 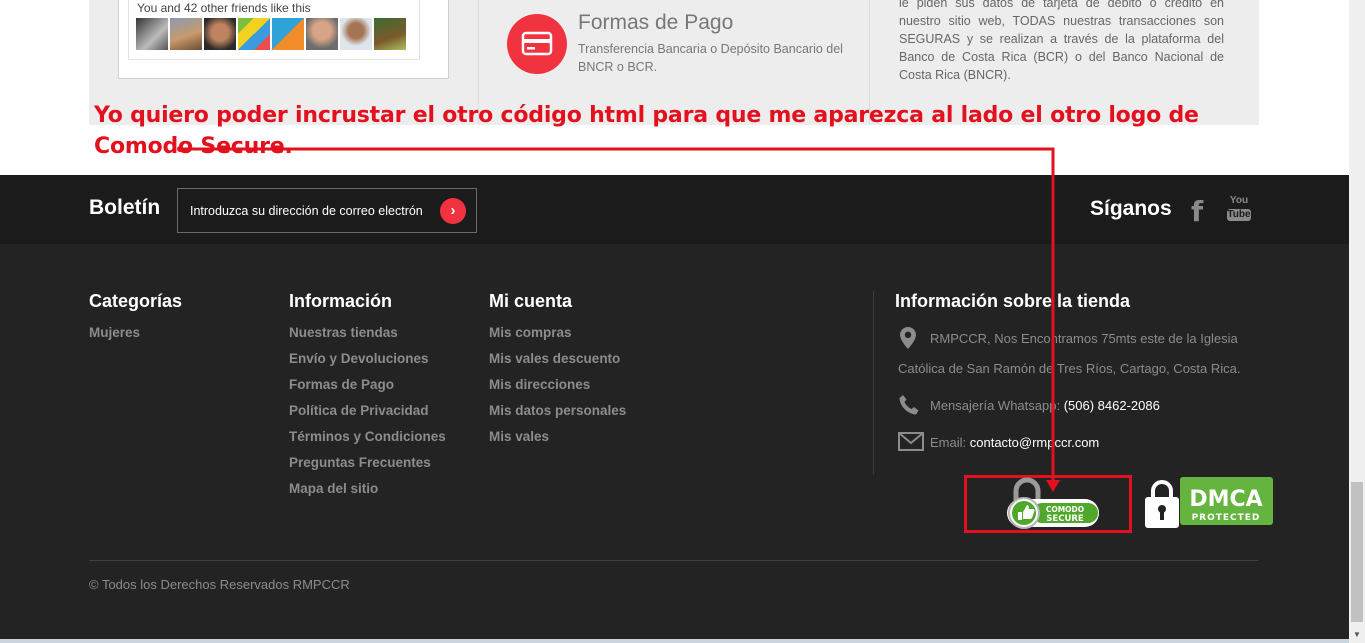 I want to click on email-label: Email:, so click(x=948, y=442).